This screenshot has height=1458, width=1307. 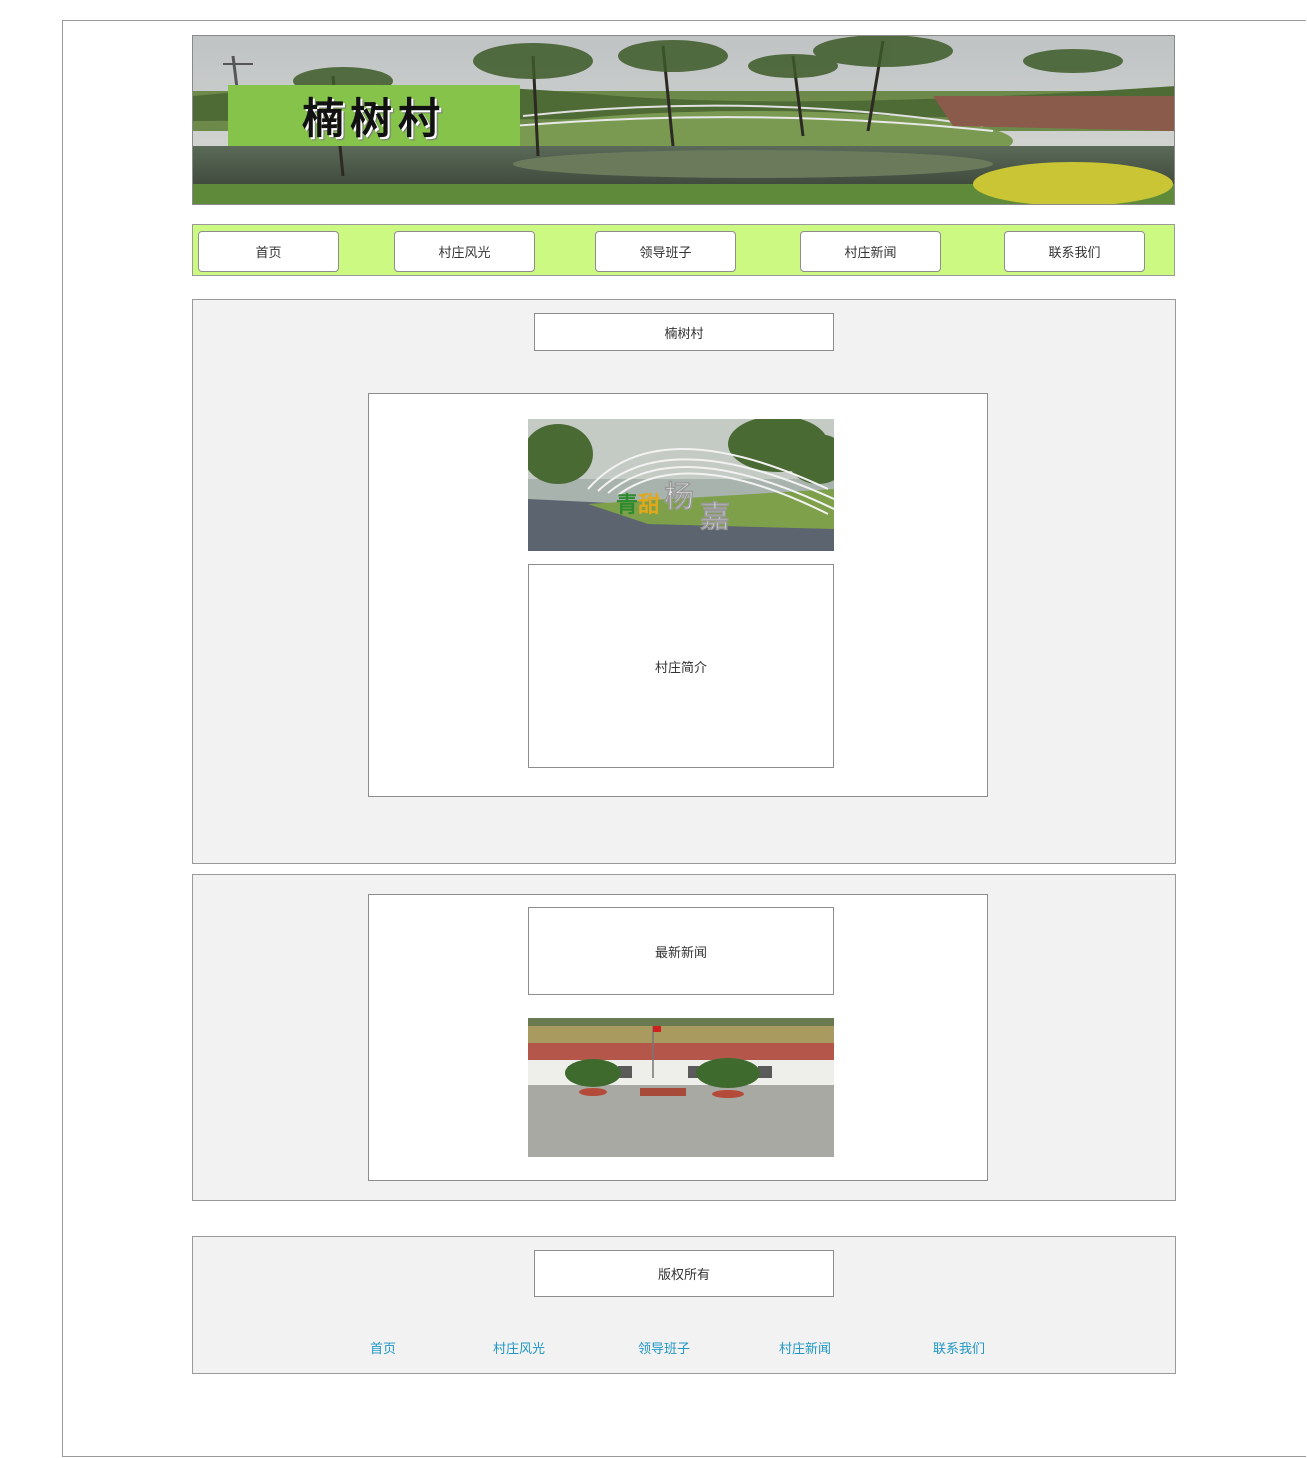 What do you see at coordinates (959, 1347) in the screenshot?
I see `footer-link-contact: 联系我们` at bounding box center [959, 1347].